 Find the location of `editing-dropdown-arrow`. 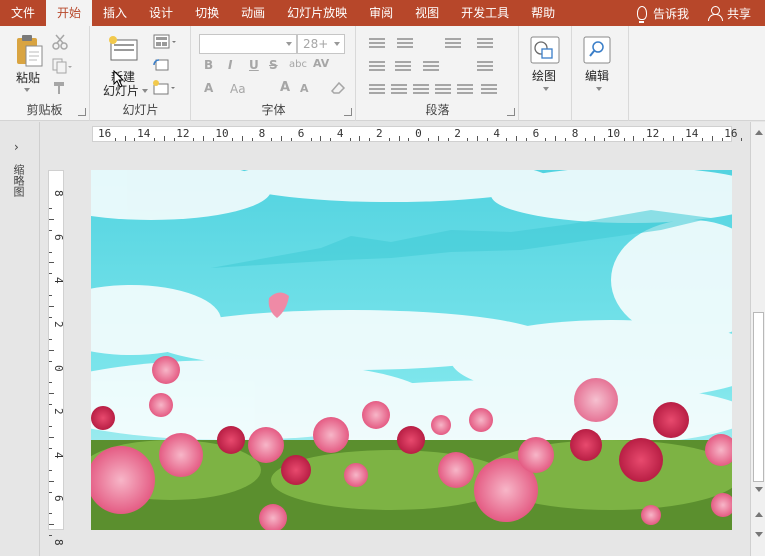

editing-dropdown-arrow is located at coordinates (599, 89).